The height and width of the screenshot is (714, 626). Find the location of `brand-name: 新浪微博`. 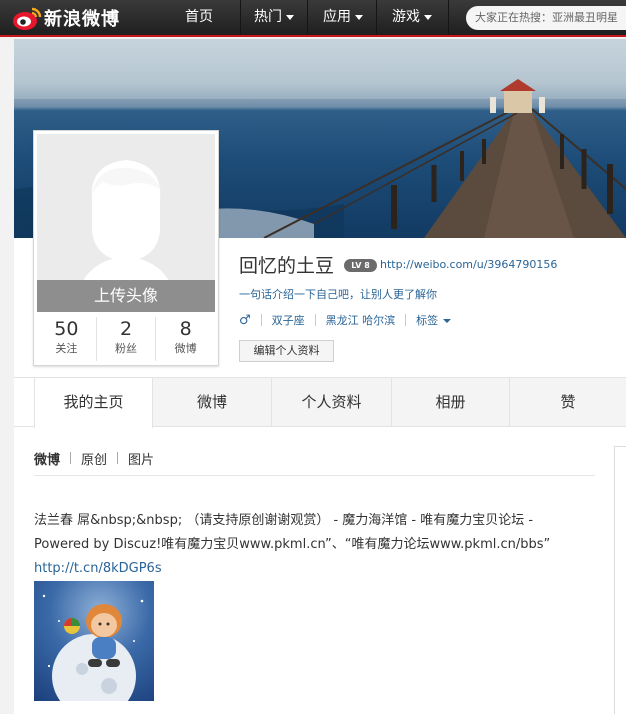

brand-name: 新浪微博 is located at coordinates (82, 19).